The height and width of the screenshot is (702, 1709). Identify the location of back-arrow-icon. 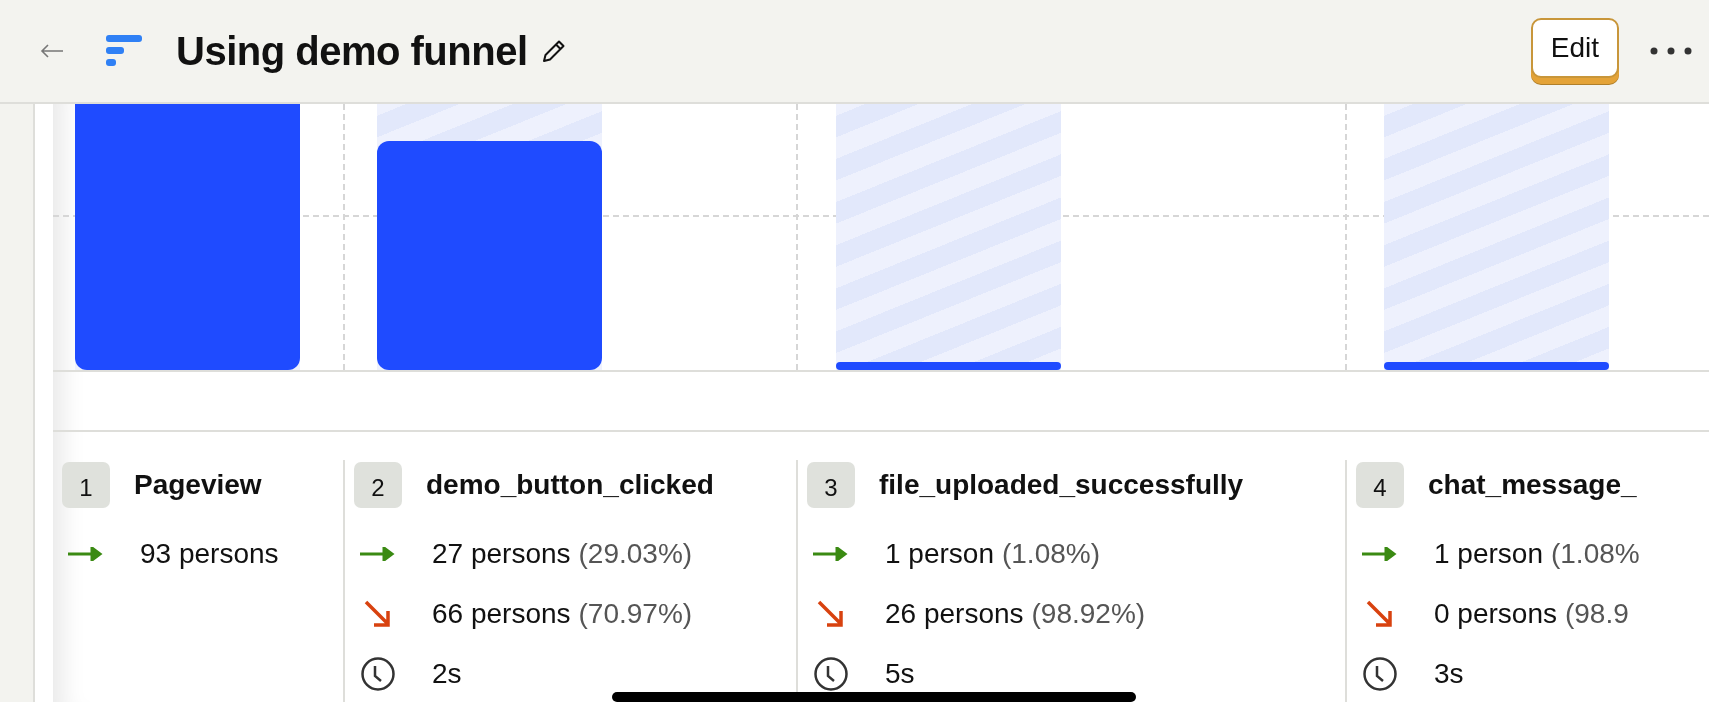
(52, 51).